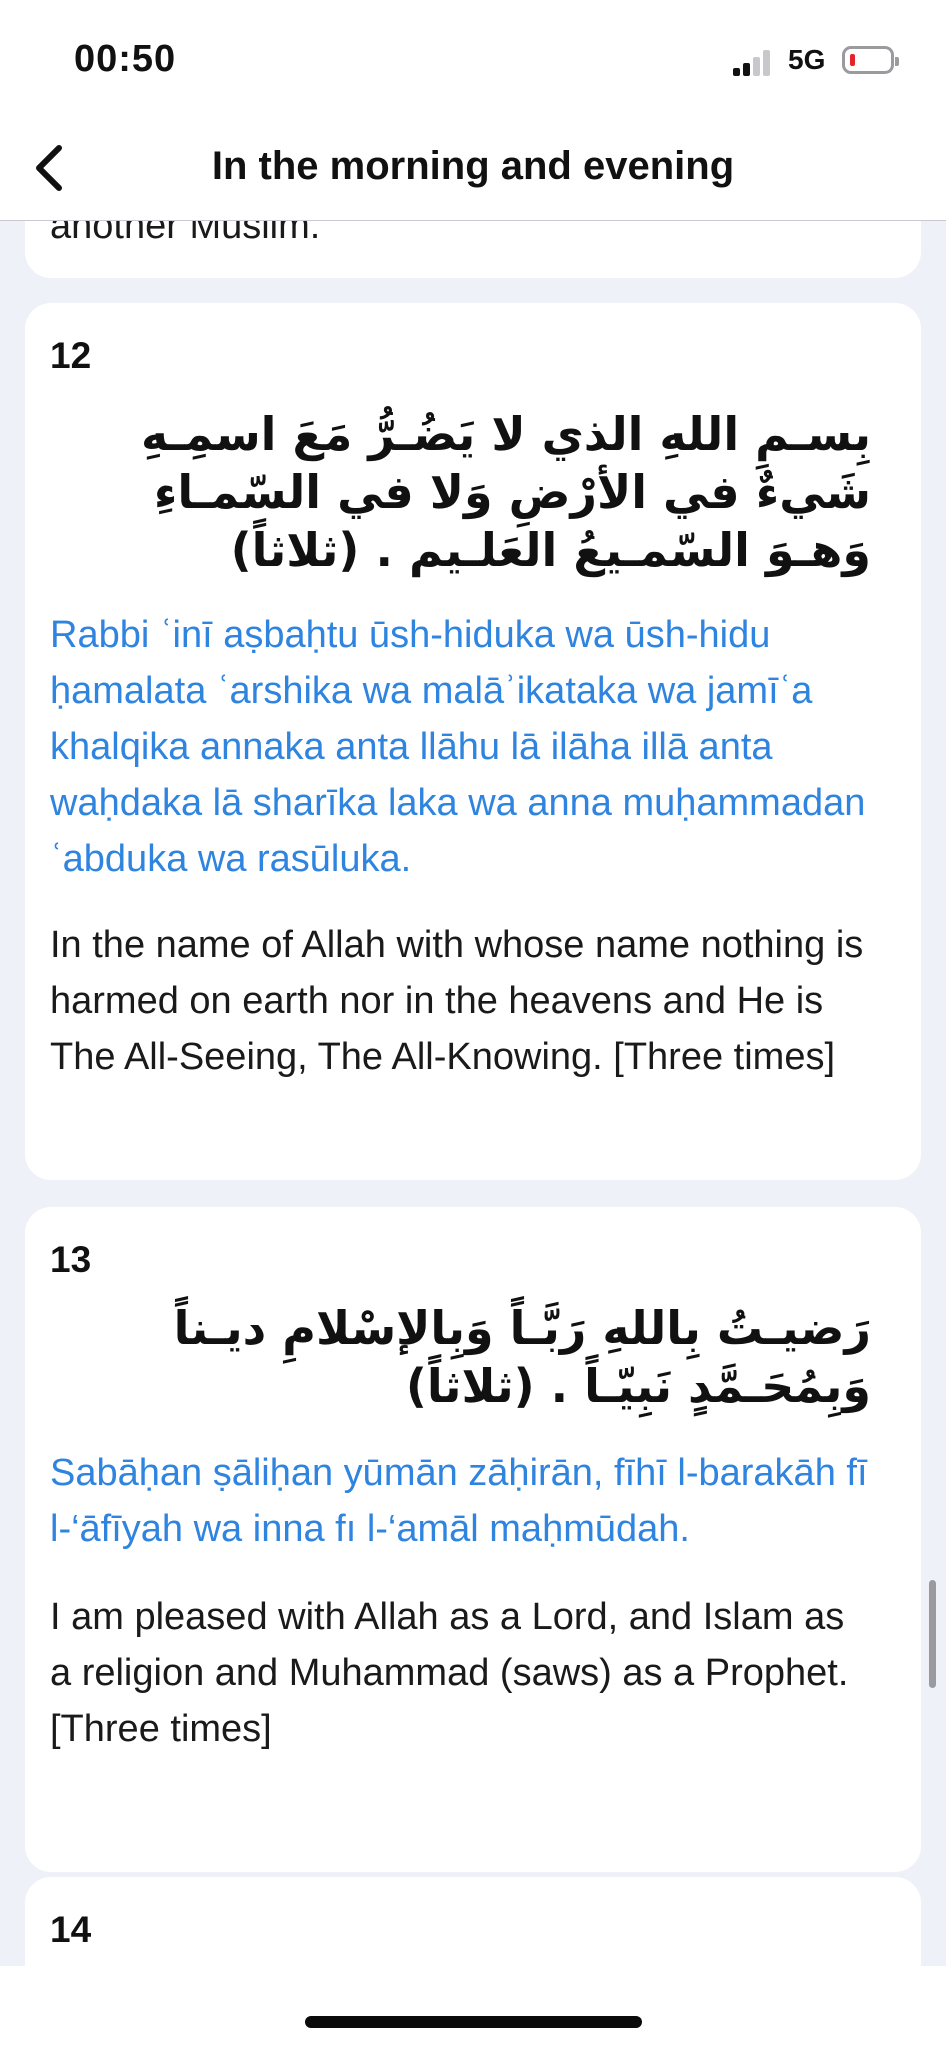  I want to click on scroll-indicator, so click(932, 1634).